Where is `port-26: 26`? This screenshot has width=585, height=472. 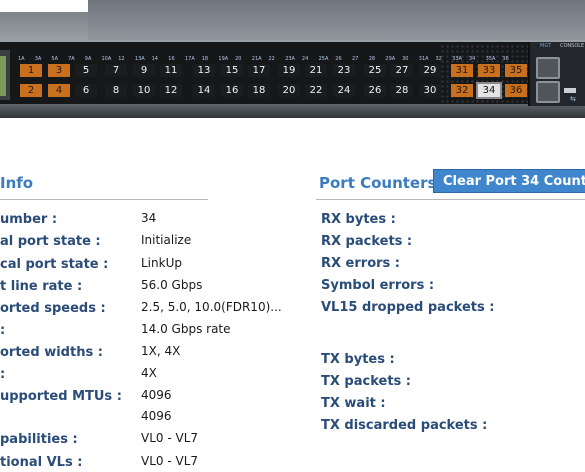 port-26: 26 is located at coordinates (375, 90).